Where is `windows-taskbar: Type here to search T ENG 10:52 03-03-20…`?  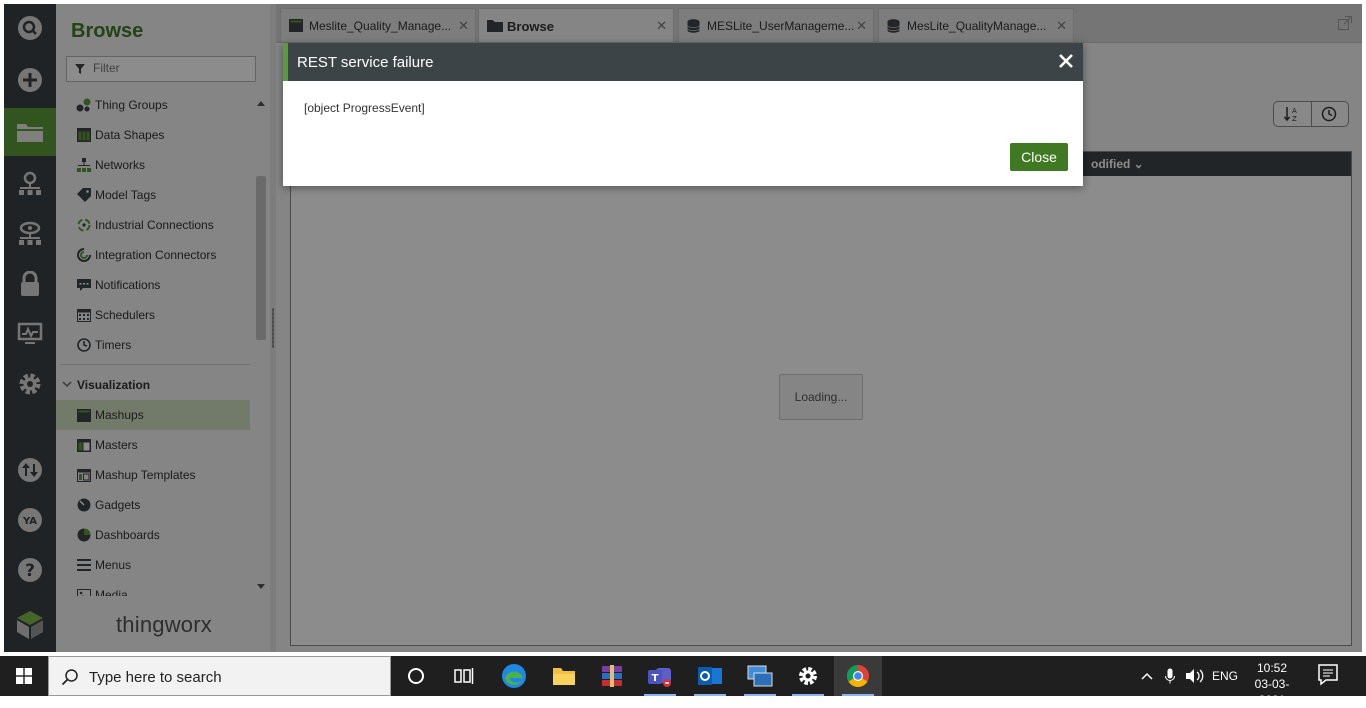
windows-taskbar: Type here to search T ENG 10:52 03-03-20… is located at coordinates (683, 681).